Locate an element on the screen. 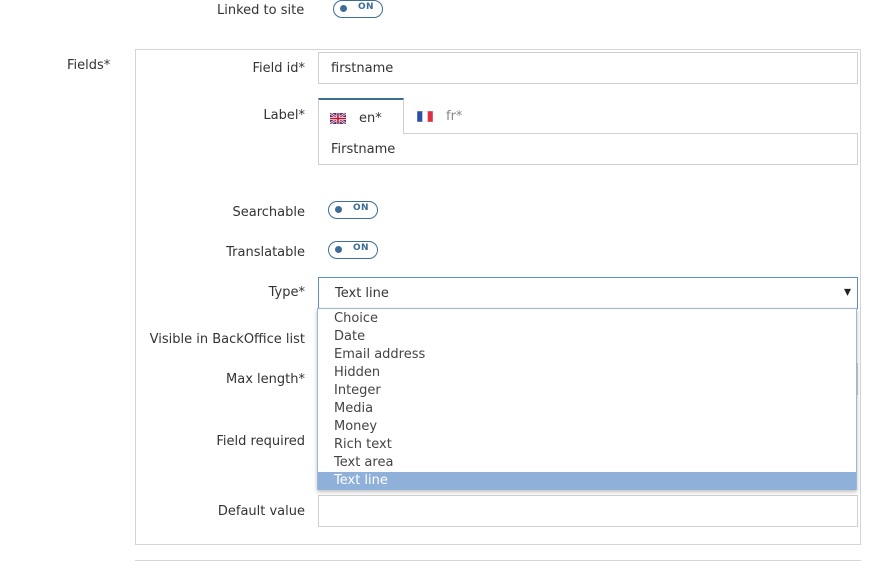 The width and height of the screenshot is (882, 561). tab-en-label: en* is located at coordinates (370, 118).